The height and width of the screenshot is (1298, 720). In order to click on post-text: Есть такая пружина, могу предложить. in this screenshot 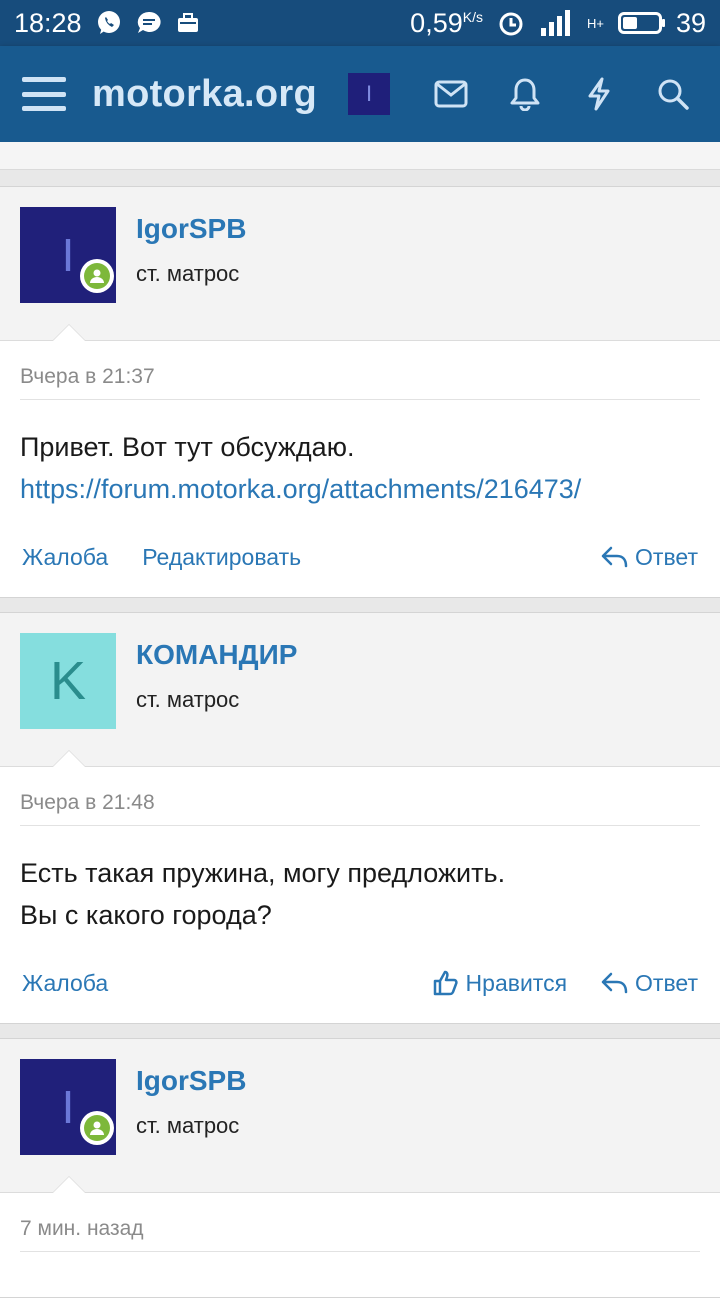, I will do `click(263, 873)`.